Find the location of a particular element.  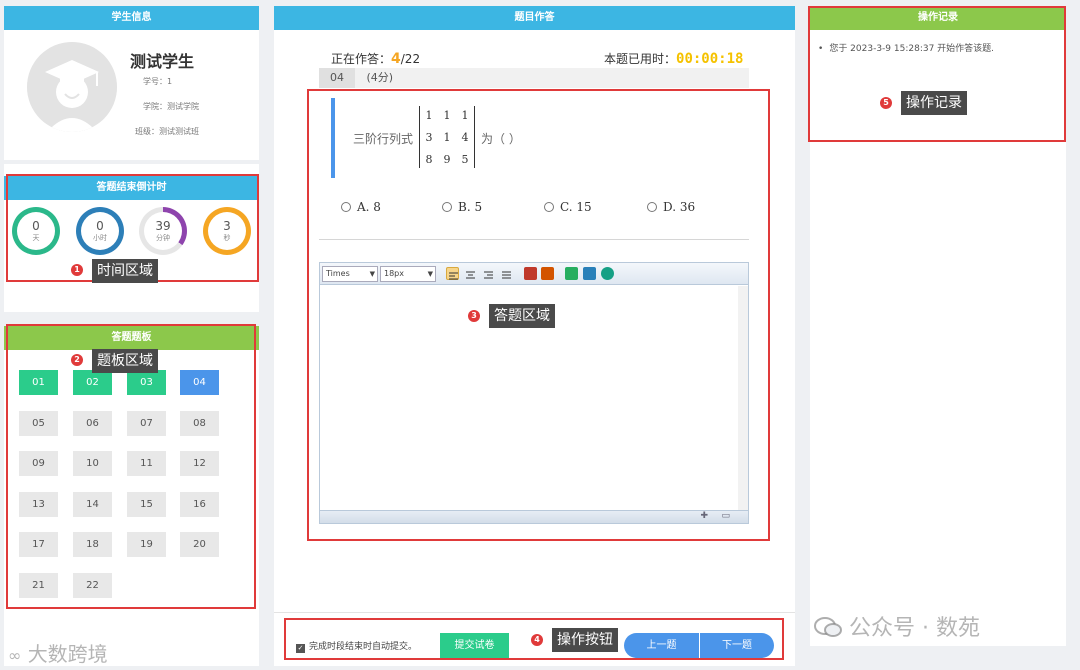

annotation-badge-4: 4 is located at coordinates (537, 640).